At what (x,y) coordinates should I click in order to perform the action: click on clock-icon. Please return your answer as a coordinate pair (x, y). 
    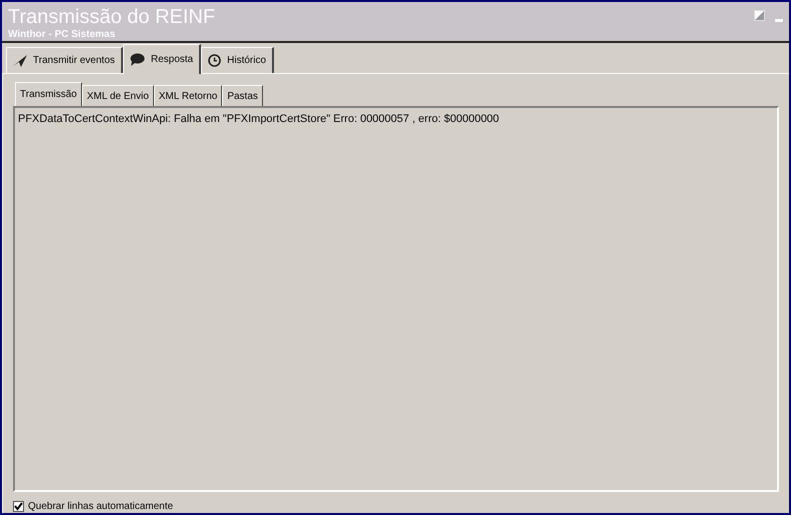
    Looking at the image, I should click on (215, 60).